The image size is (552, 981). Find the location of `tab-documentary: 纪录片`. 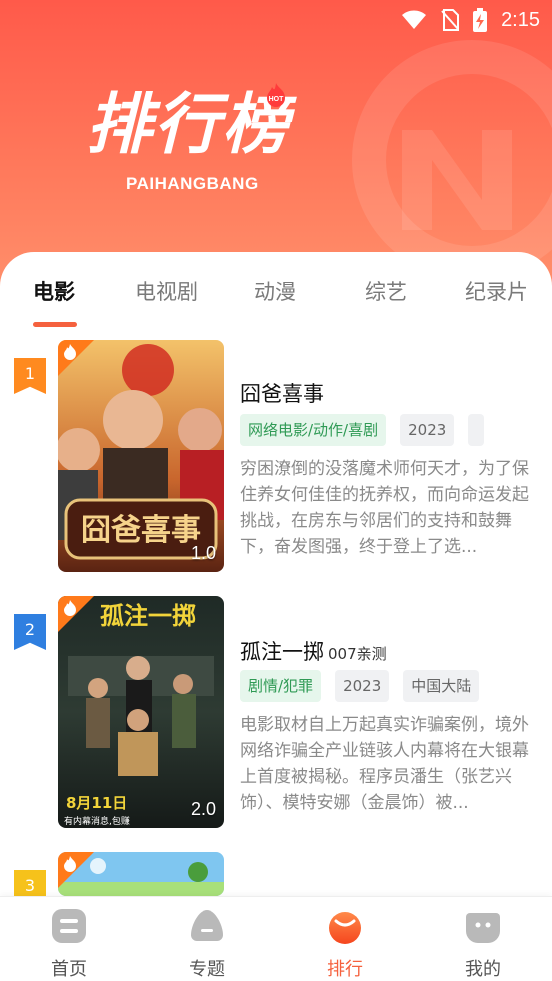

tab-documentary: 纪录片 is located at coordinates (496, 291).